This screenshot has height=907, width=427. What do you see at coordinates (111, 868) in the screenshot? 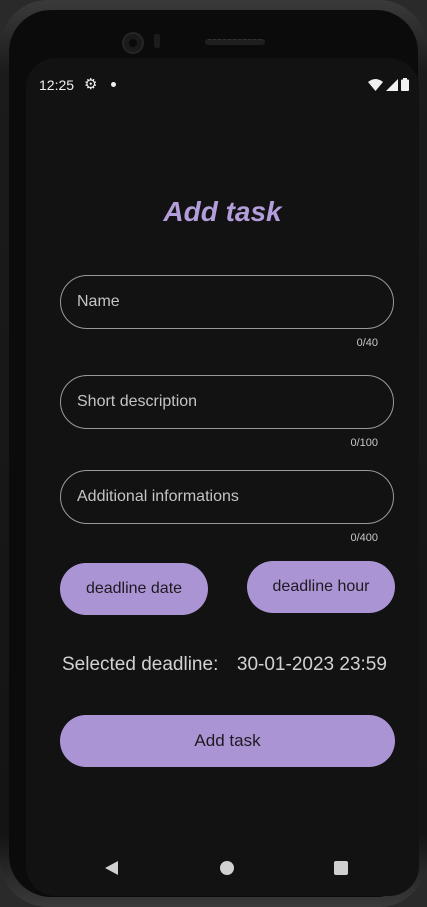
I see `back-triangle-icon` at bounding box center [111, 868].